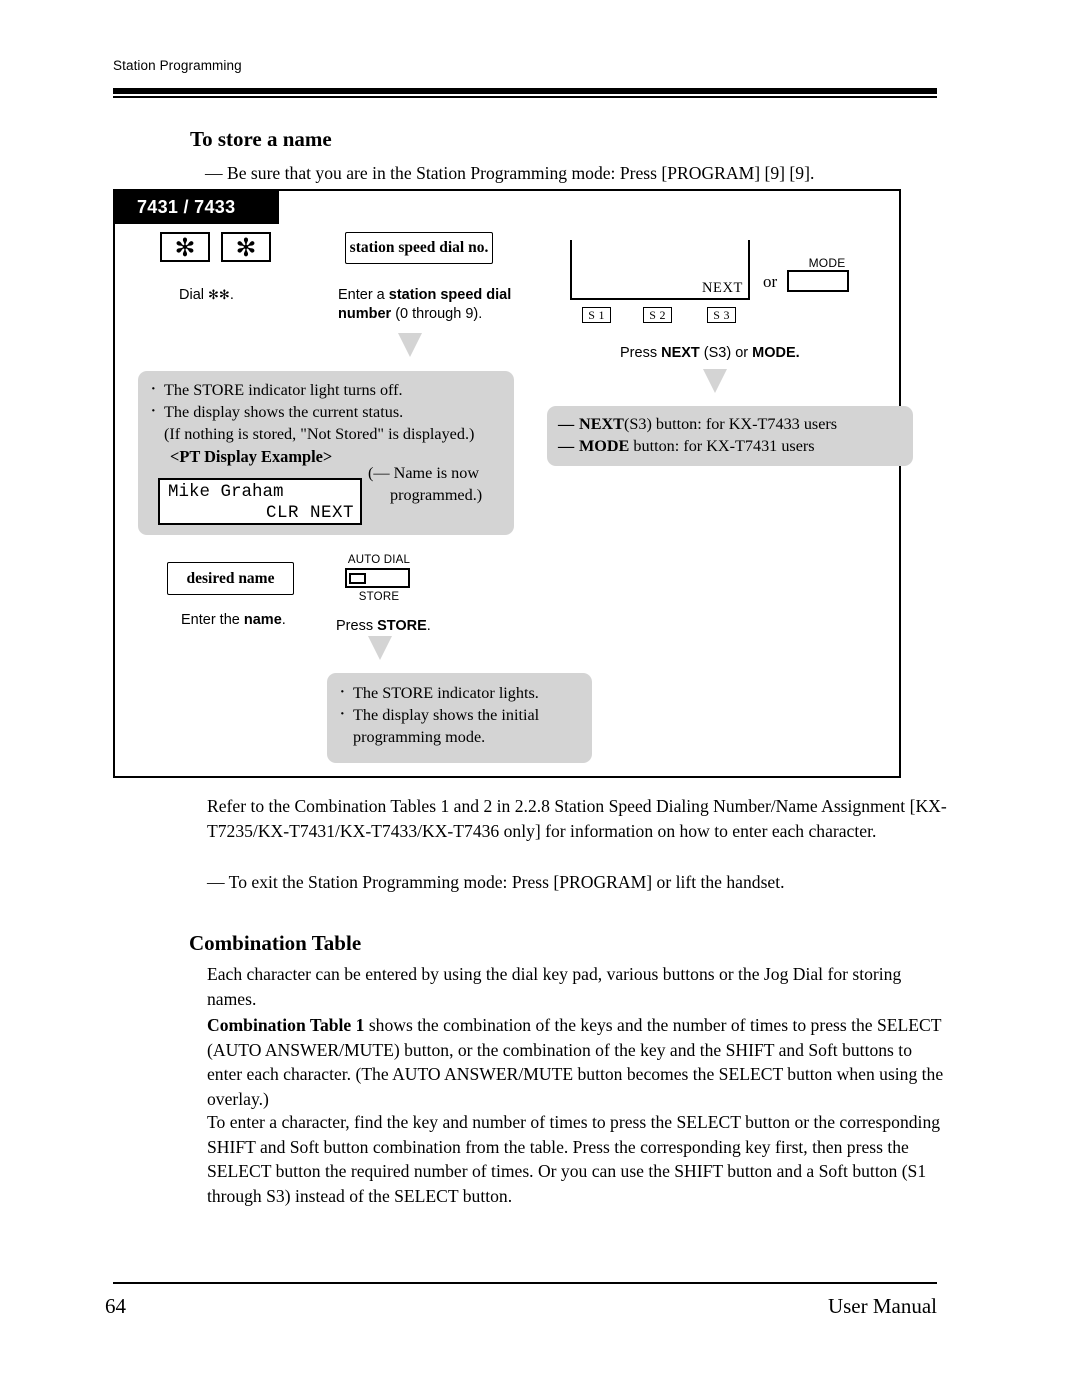 Image resolution: width=1080 pixels, height=1397 pixels. What do you see at coordinates (212, 620) in the screenshot?
I see `step4-caption-pre: Enter the` at bounding box center [212, 620].